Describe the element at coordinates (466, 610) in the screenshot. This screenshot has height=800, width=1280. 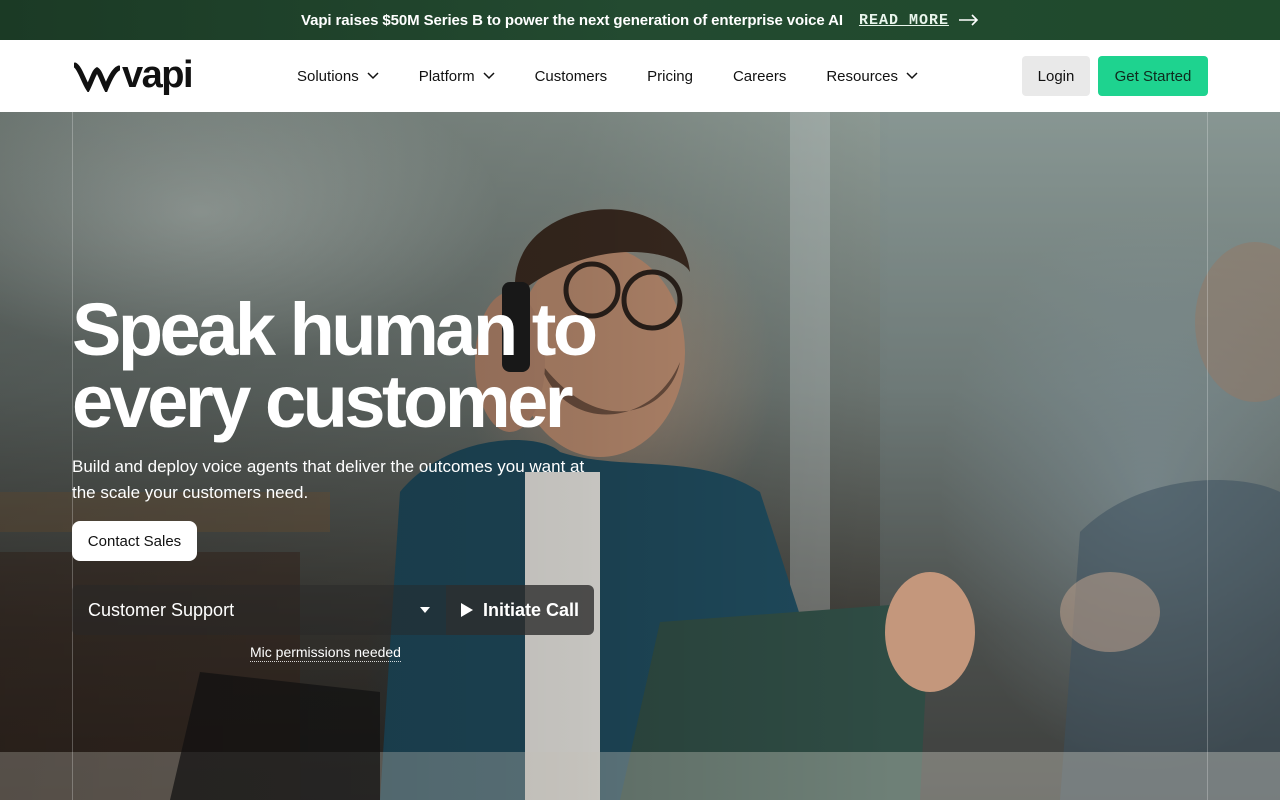
I see `play-icon` at that location.